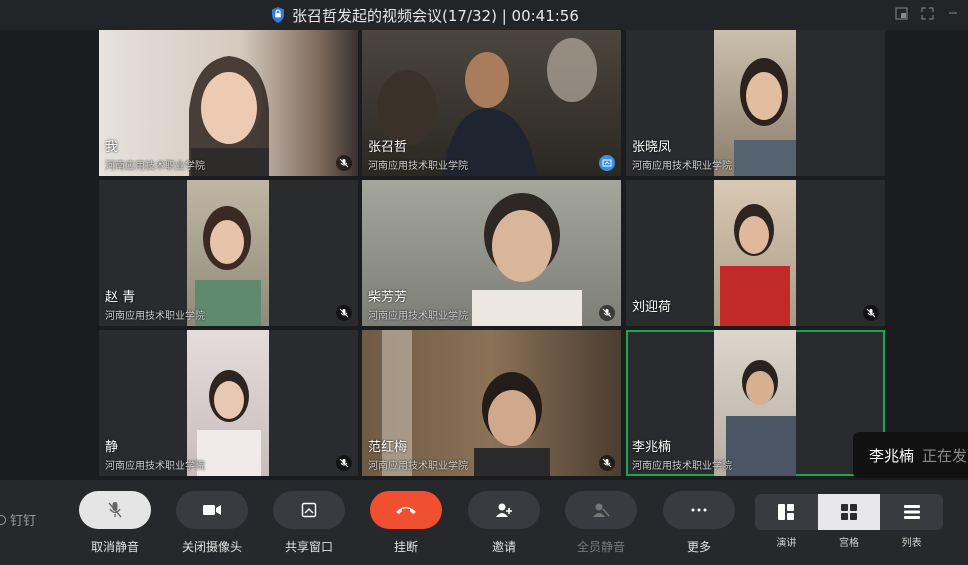 The height and width of the screenshot is (565, 968). What do you see at coordinates (698, 547) in the screenshot?
I see `more-label: 更多` at bounding box center [698, 547].